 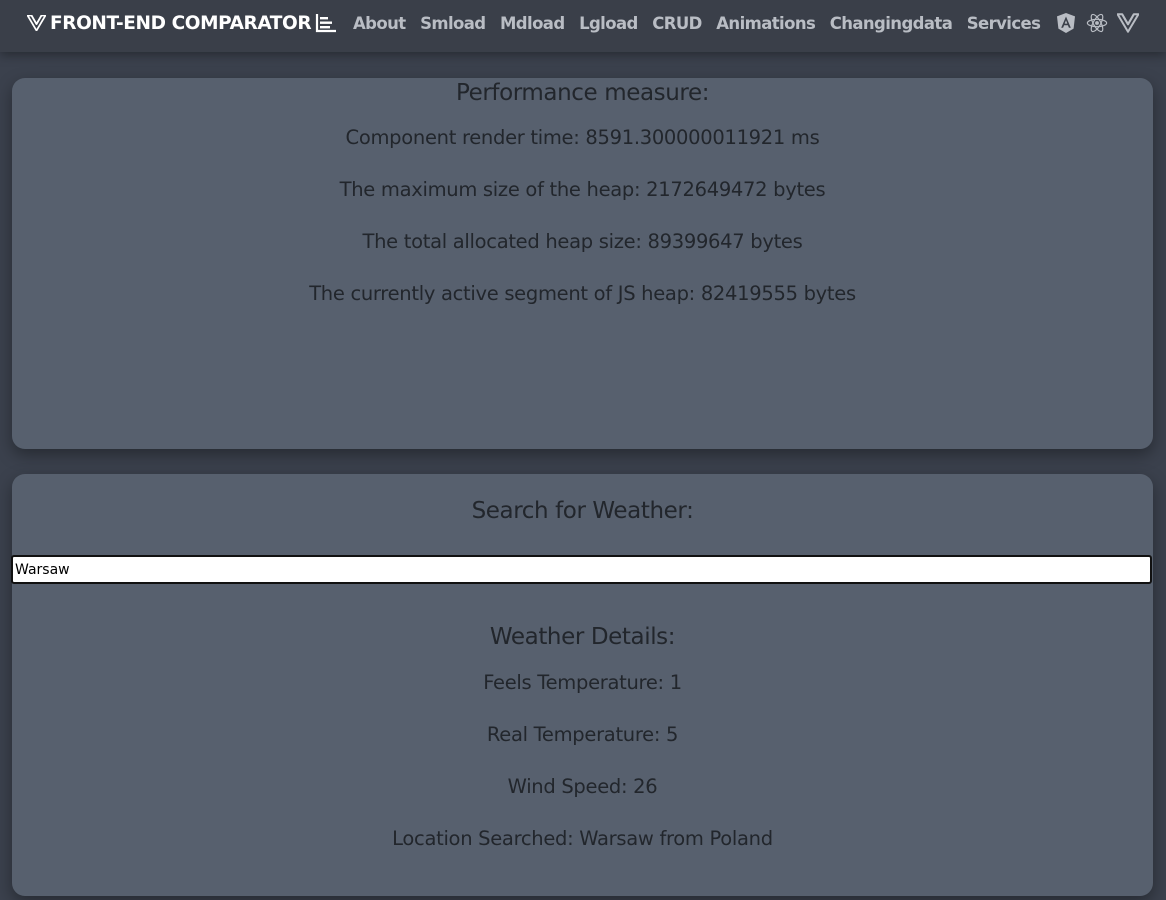 I want to click on performance-title: Performance measure:, so click(x=582, y=93).